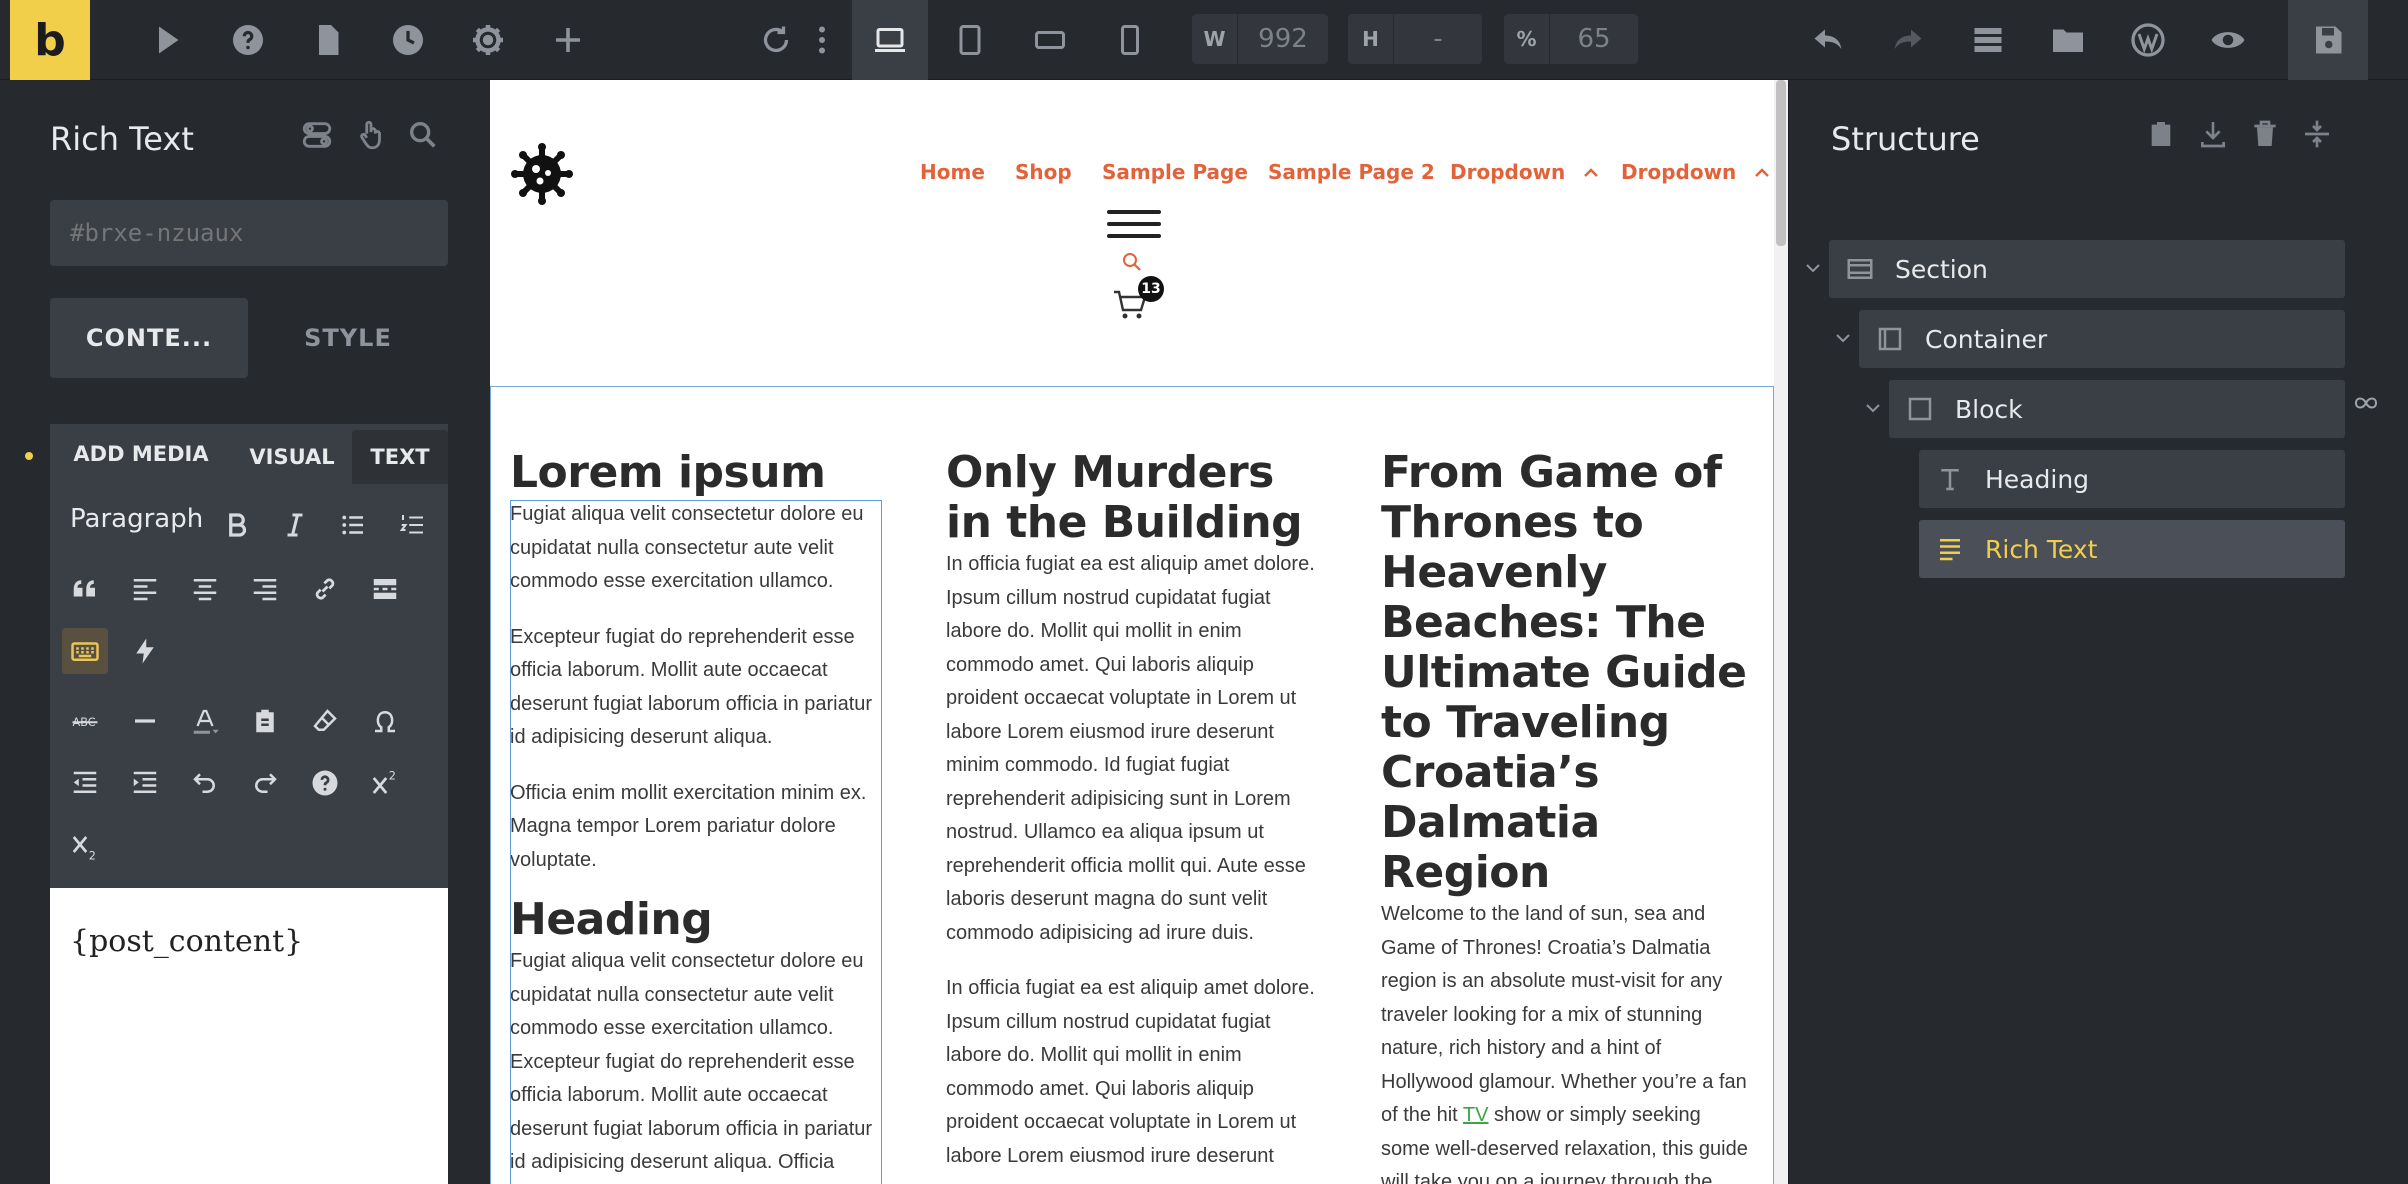 The image size is (2408, 1184). What do you see at coordinates (1781, 163) in the screenshot?
I see `canvas-scrollbar-thumb` at bounding box center [1781, 163].